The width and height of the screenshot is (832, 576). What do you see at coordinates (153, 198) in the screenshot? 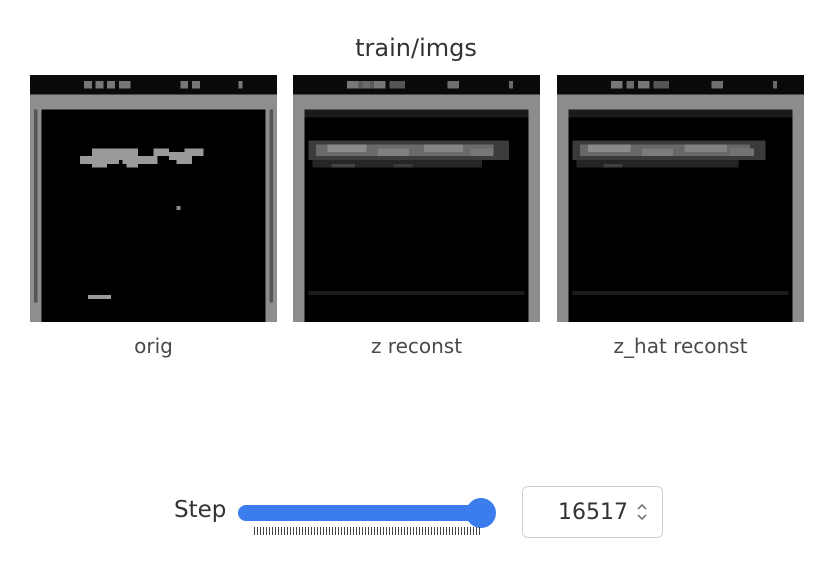
I see `image-orig` at bounding box center [153, 198].